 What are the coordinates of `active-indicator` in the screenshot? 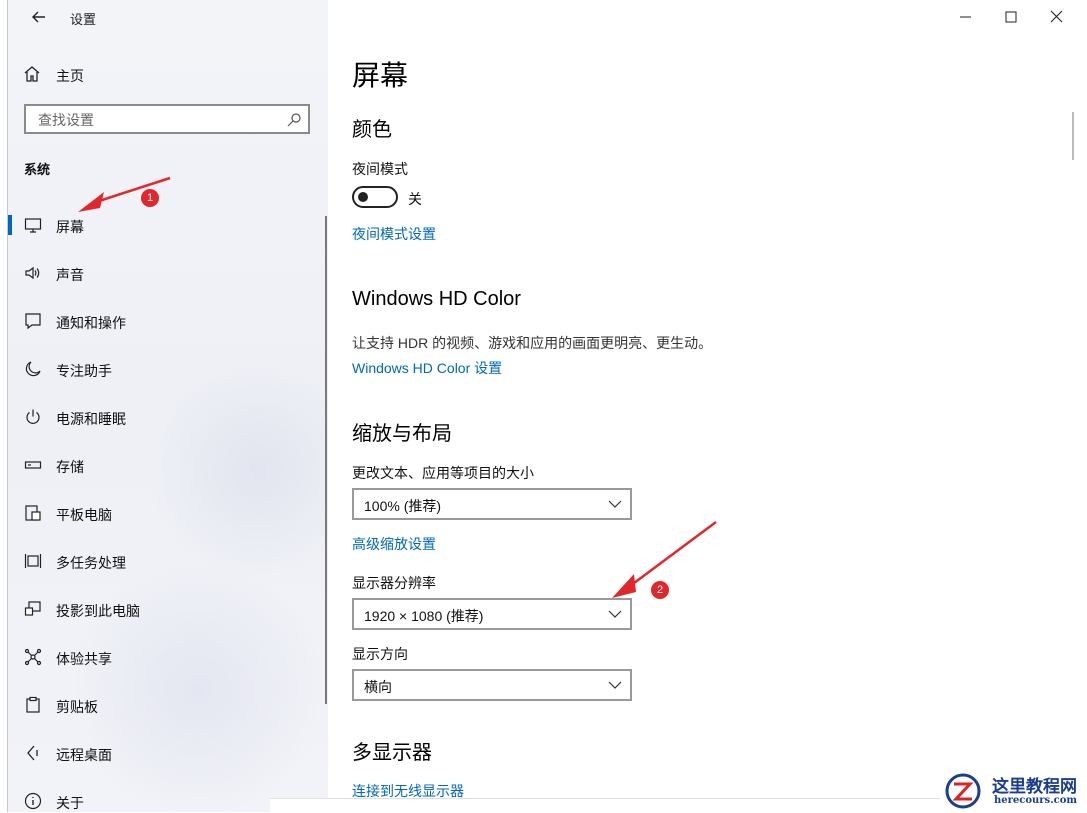 It's located at (10, 225).